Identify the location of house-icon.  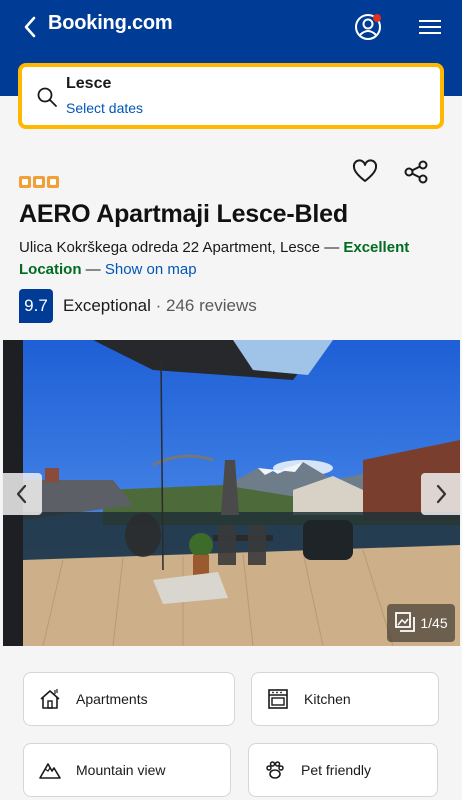
(50, 699).